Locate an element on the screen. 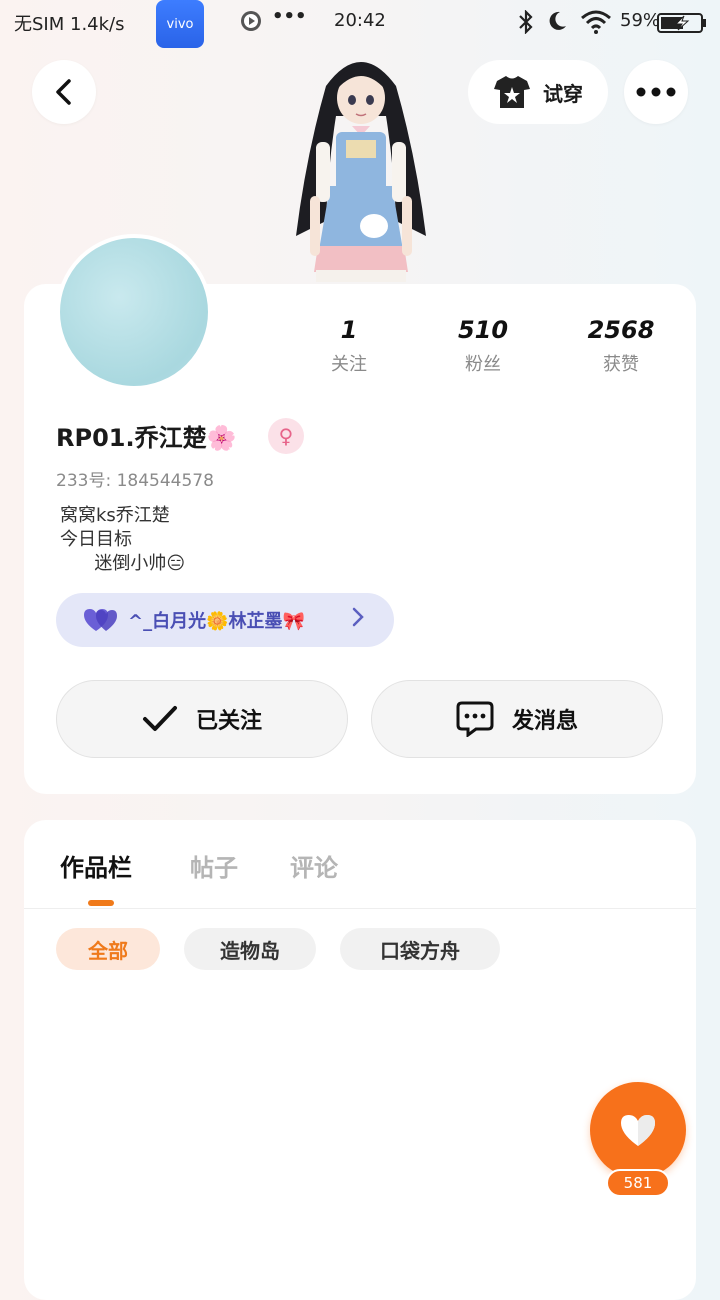 The width and height of the screenshot is (720, 1300). status-bar: 无SIM 1.4k/s vivo ••• 20:42 59% is located at coordinates (360, 24).